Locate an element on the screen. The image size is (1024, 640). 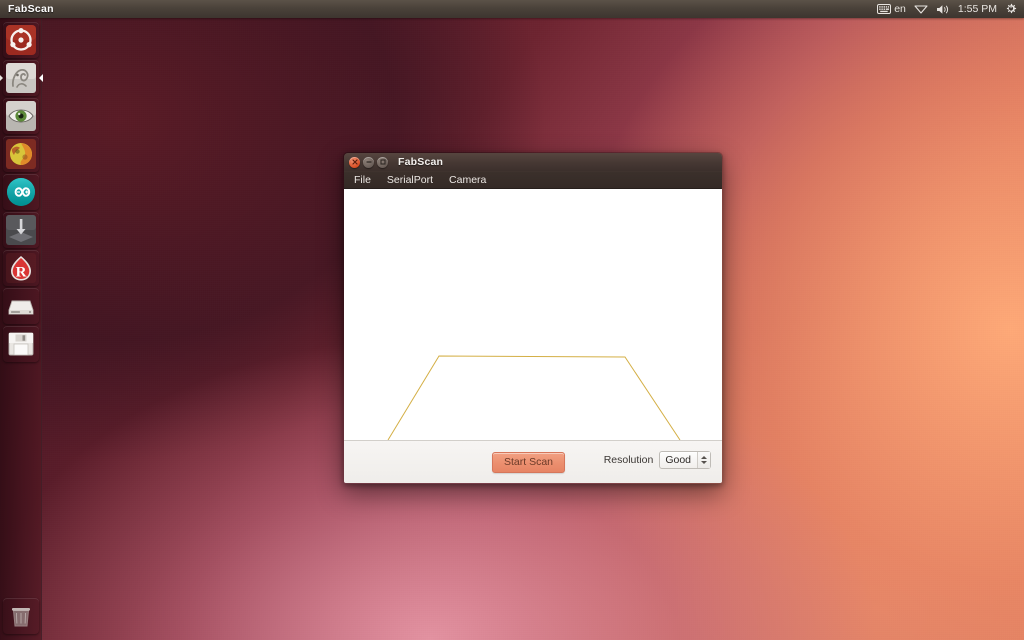
window-menubar: File SerialPort Camera is located at coordinates (533, 180).